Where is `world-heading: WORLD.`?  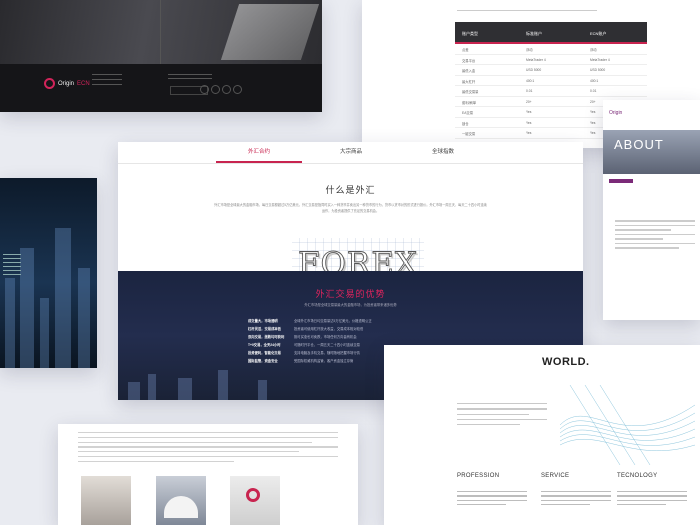
world-heading: WORLD. is located at coordinates (566, 362).